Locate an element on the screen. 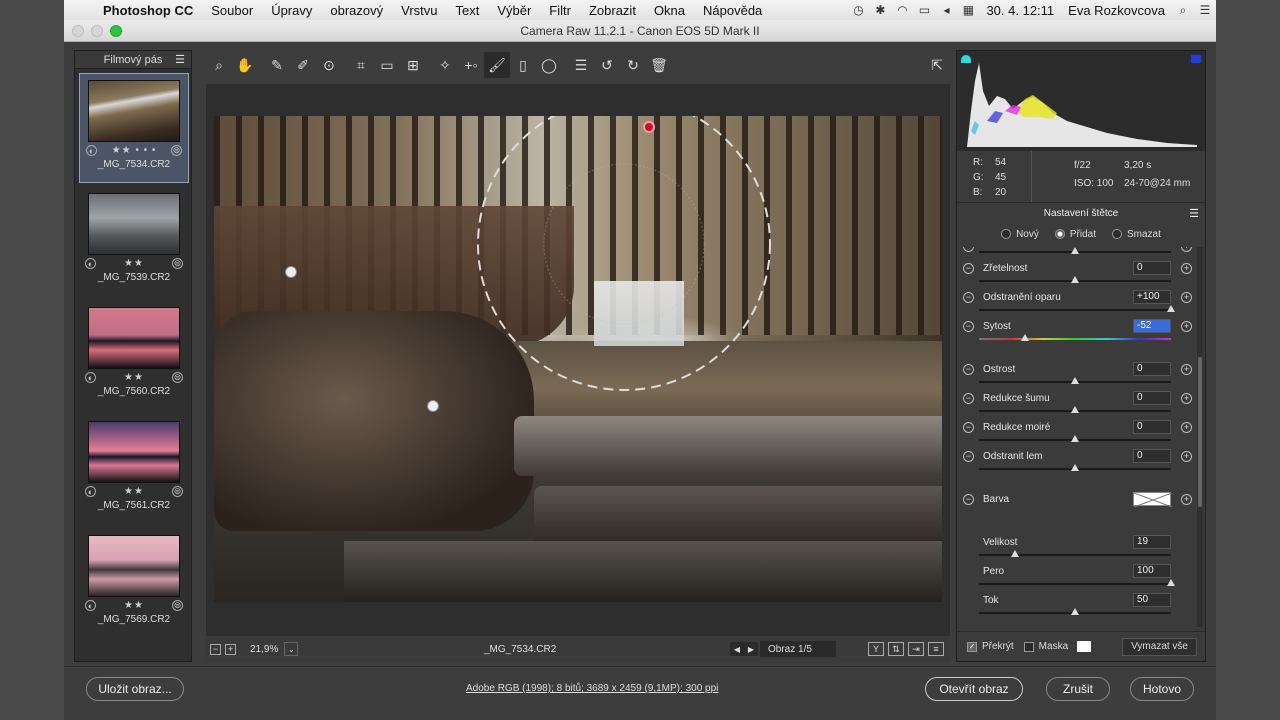 The image size is (1280, 720). slider-track is located at coordinates (1075, 310).